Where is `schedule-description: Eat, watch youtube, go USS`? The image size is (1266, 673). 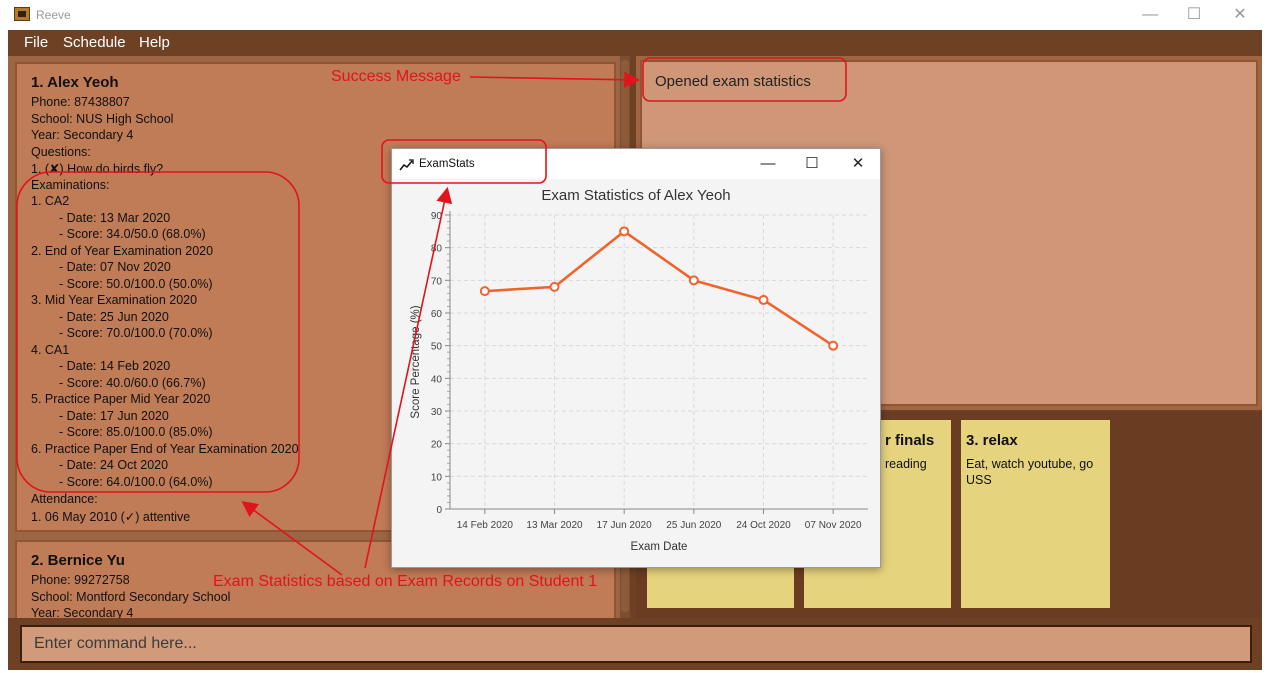
schedule-description: Eat, watch youtube, go USS is located at coordinates (1030, 472).